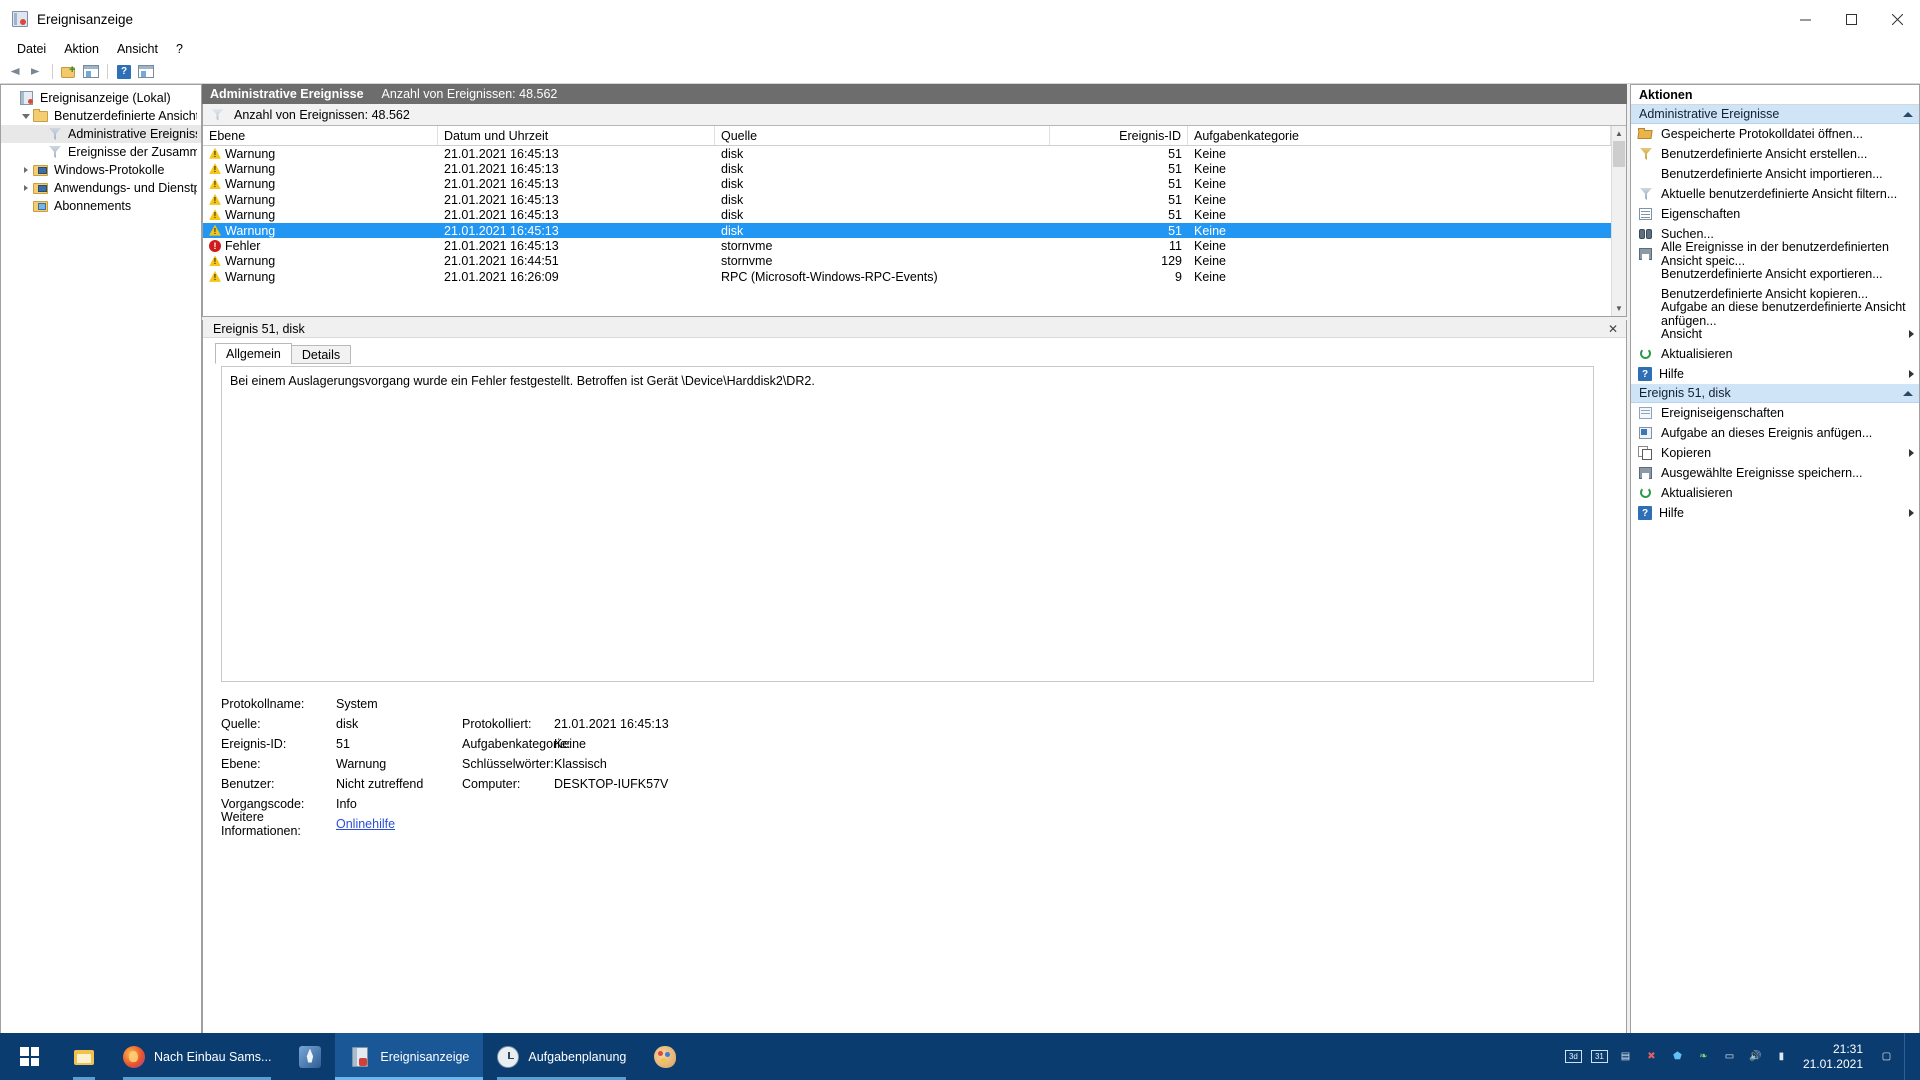  What do you see at coordinates (91, 72) in the screenshot?
I see `properties-window-button` at bounding box center [91, 72].